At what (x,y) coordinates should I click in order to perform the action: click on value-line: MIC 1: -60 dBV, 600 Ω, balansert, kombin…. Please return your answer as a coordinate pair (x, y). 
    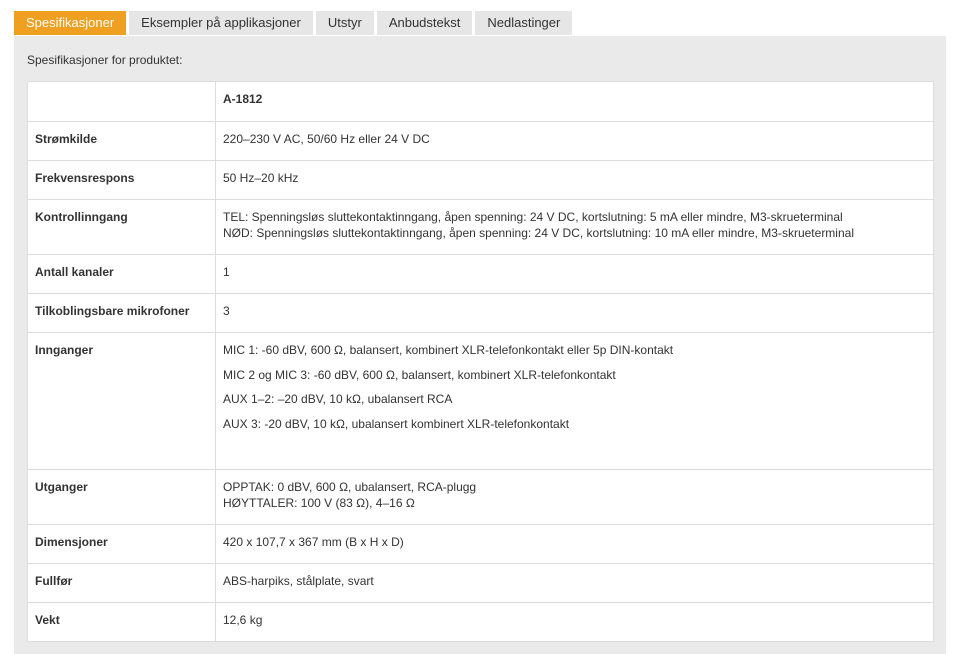
    Looking at the image, I should click on (448, 350).